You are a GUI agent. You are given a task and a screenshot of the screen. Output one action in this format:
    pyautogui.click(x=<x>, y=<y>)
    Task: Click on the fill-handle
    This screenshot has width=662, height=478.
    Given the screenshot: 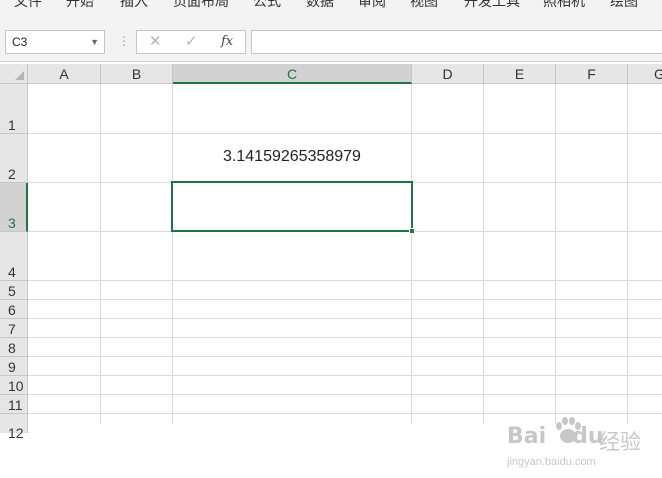 What is the action you would take?
    pyautogui.click(x=412, y=231)
    